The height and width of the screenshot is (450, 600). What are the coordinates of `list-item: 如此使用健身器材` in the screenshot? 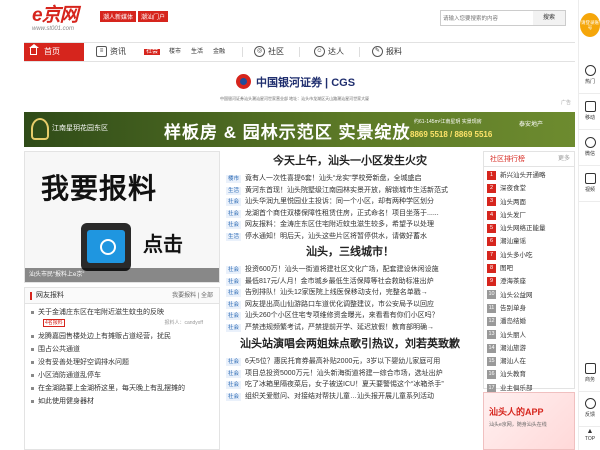 It's located at (122, 401).